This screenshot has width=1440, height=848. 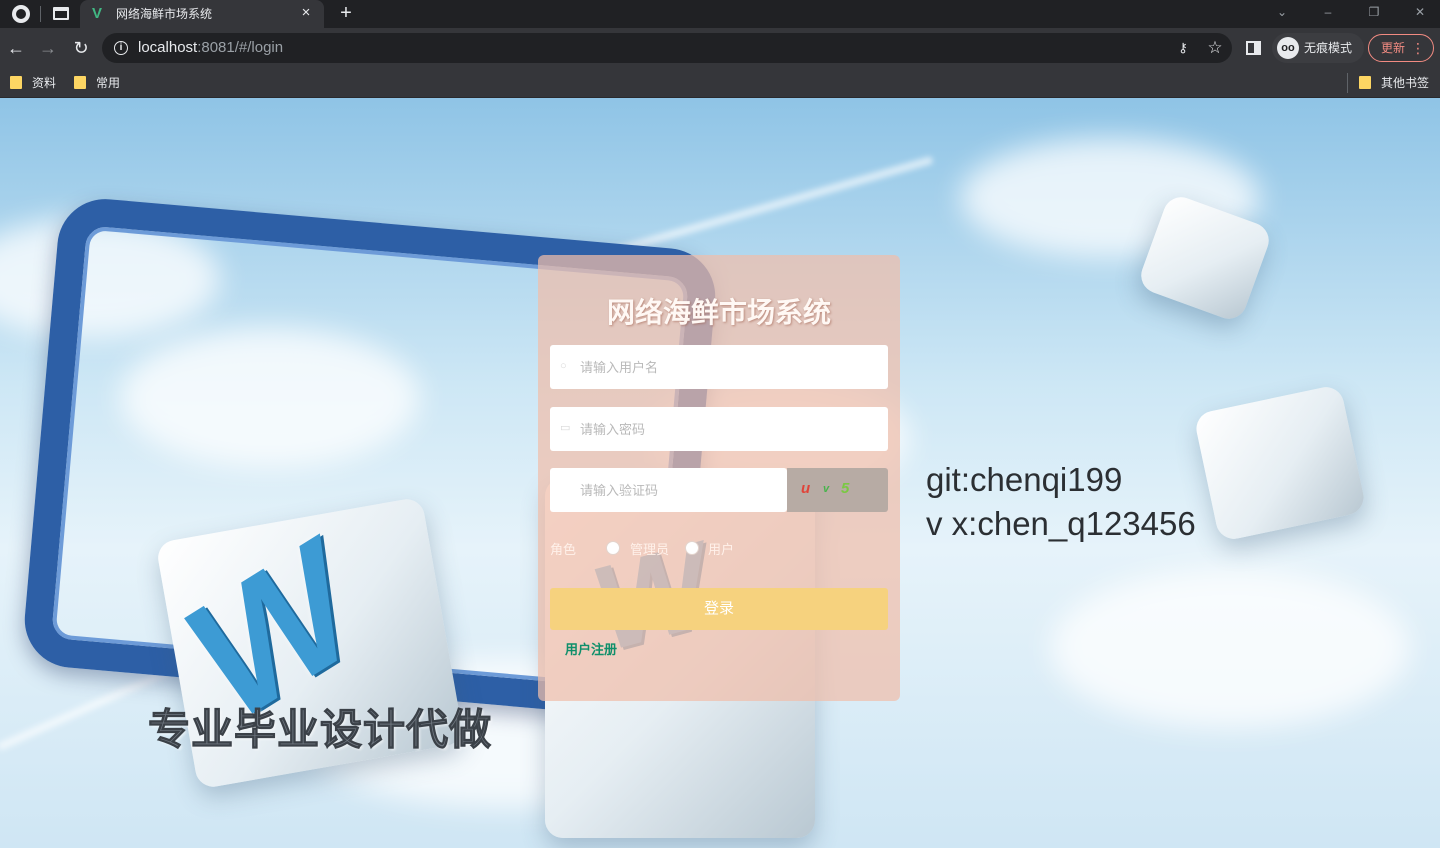 I want to click on contact-watermark: git:chenqi199 v x:chen_q123456, so click(x=1061, y=502).